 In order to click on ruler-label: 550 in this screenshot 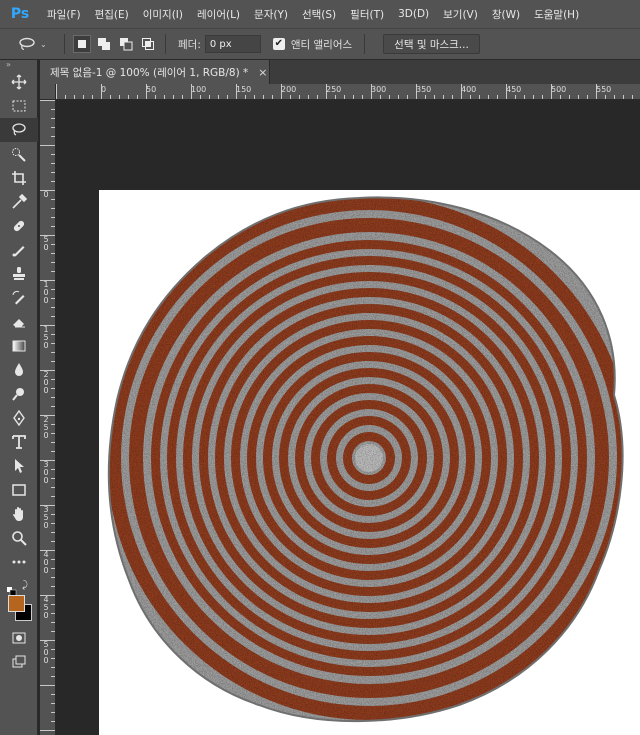, I will do `click(604, 89)`.